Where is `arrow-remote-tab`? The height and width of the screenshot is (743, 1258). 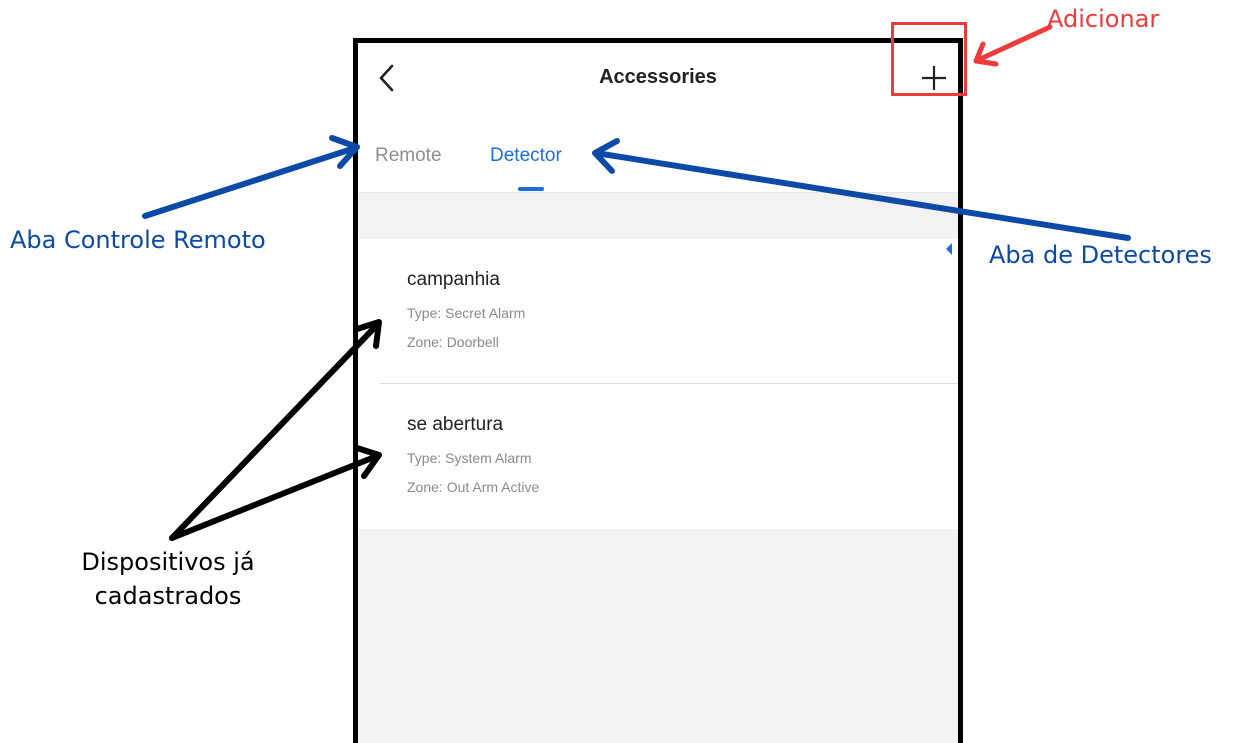 arrow-remote-tab is located at coordinates (251, 177).